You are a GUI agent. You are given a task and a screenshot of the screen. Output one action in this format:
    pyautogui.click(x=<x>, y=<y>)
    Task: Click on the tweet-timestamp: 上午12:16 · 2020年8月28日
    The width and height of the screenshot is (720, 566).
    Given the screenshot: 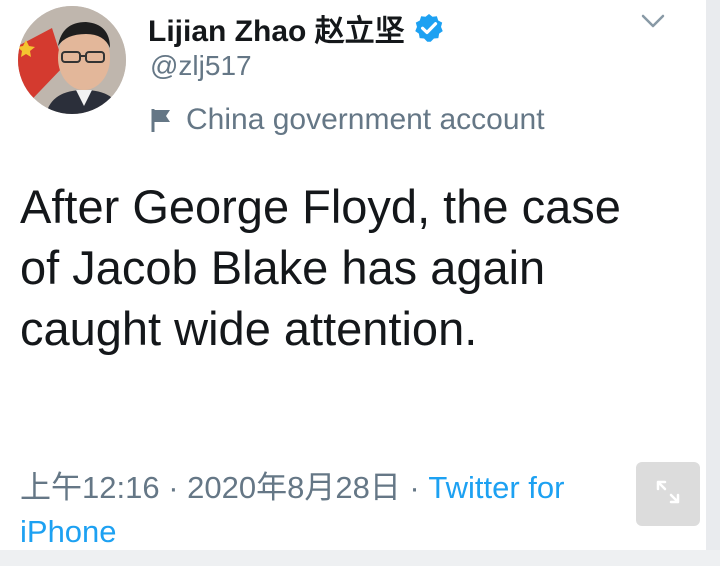 What is the action you would take?
    pyautogui.click(x=210, y=487)
    